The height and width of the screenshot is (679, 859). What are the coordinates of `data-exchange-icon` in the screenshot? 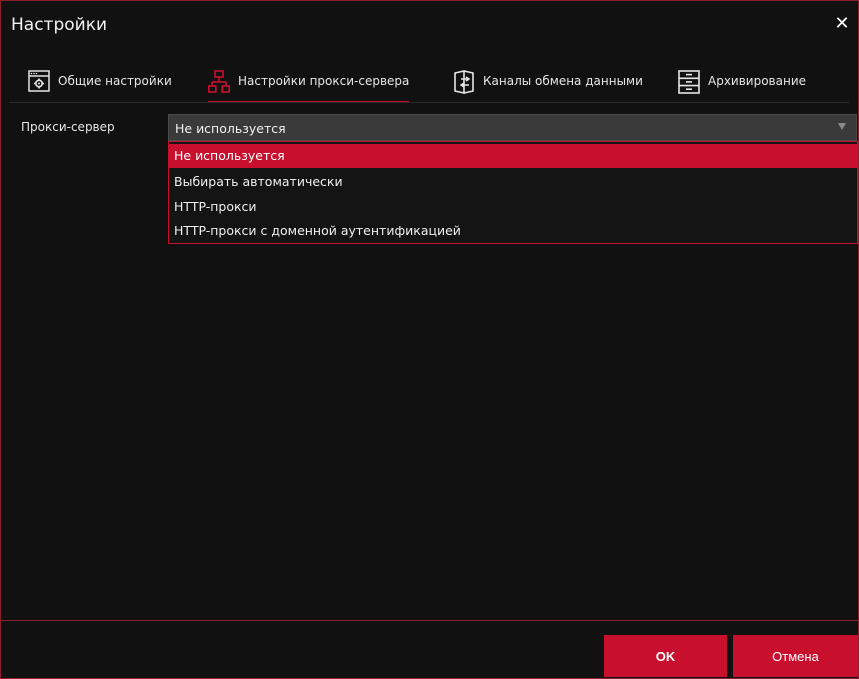 It's located at (464, 82).